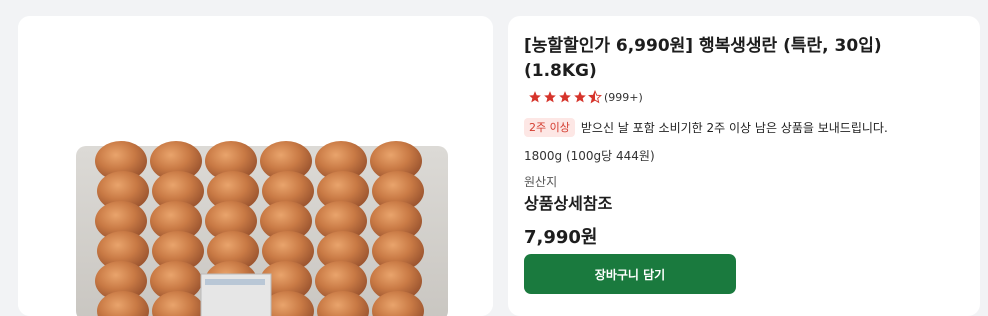 The height and width of the screenshot is (316, 988). What do you see at coordinates (549, 127) in the screenshot?
I see `shelf-life-badge: 2주 이상` at bounding box center [549, 127].